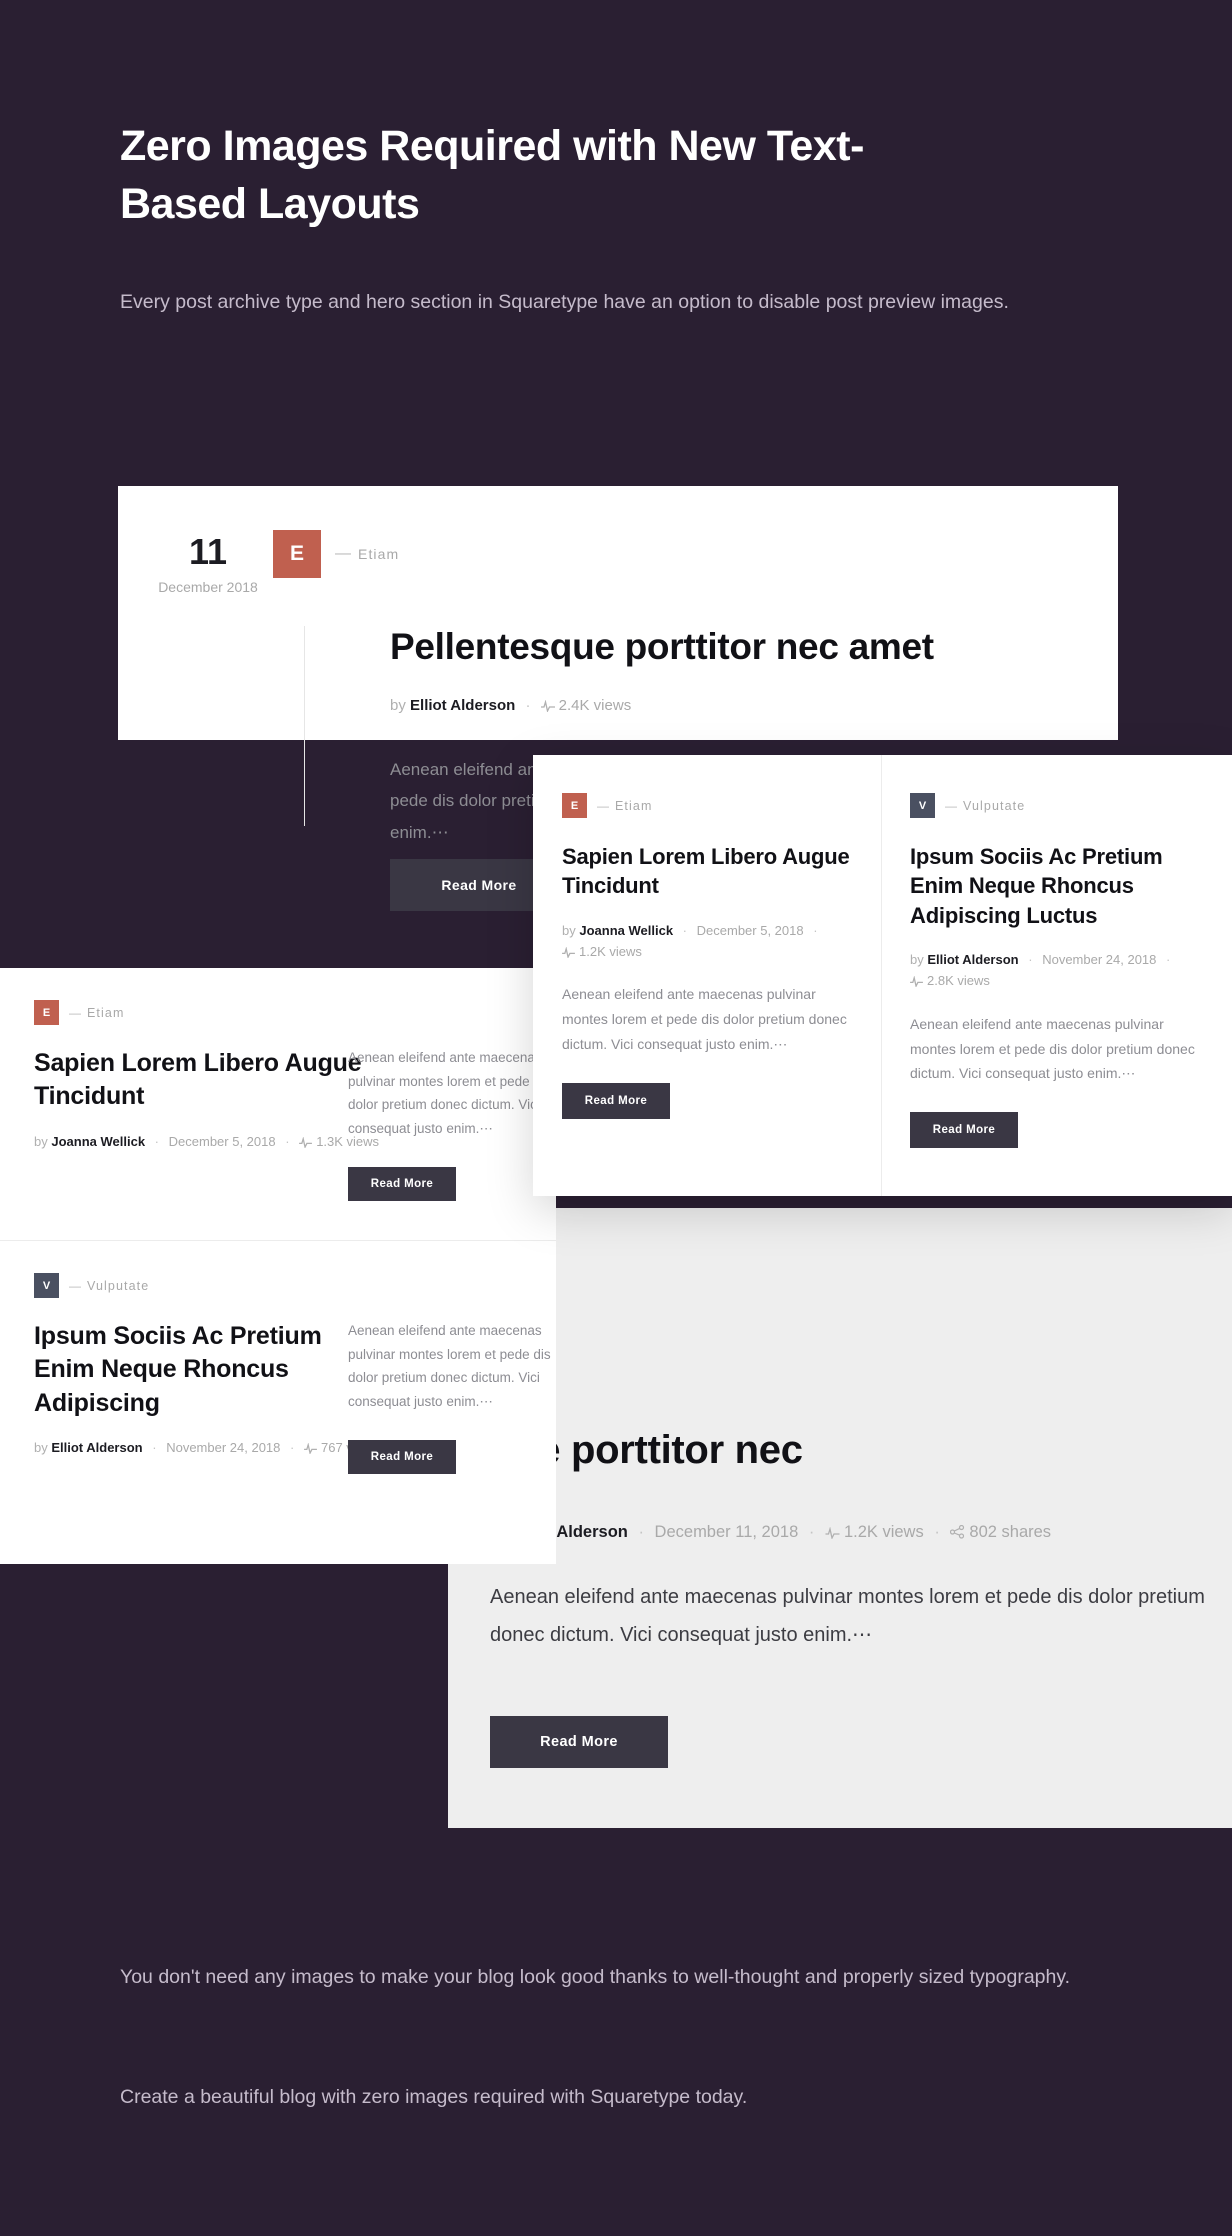 This screenshot has height=2236, width=1232. I want to click on share-nodes-icon, so click(957, 1534).